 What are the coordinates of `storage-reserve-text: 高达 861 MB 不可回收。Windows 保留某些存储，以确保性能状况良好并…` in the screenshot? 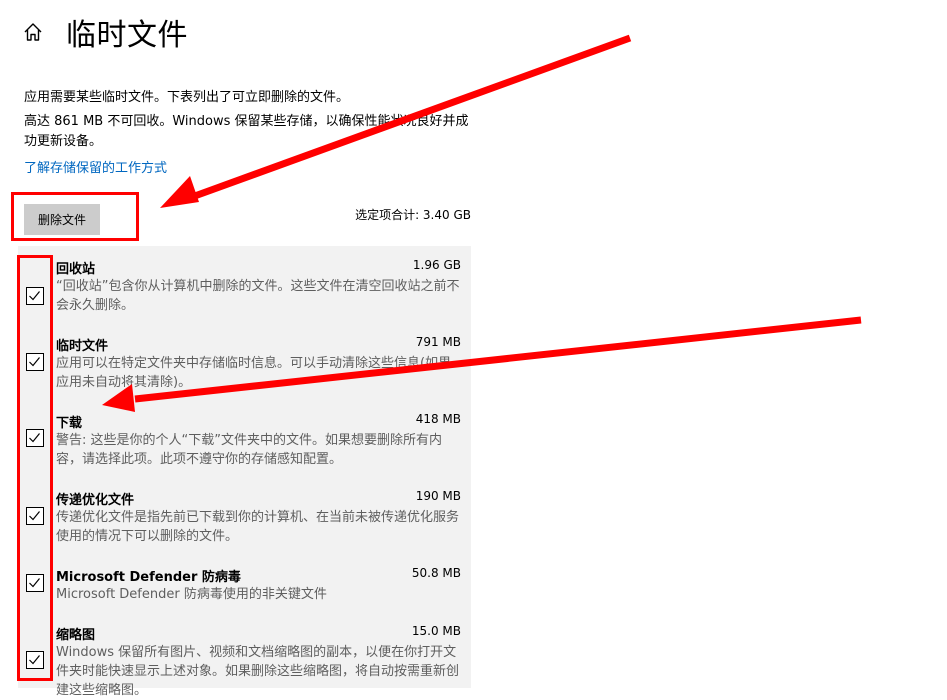 It's located at (246, 131).